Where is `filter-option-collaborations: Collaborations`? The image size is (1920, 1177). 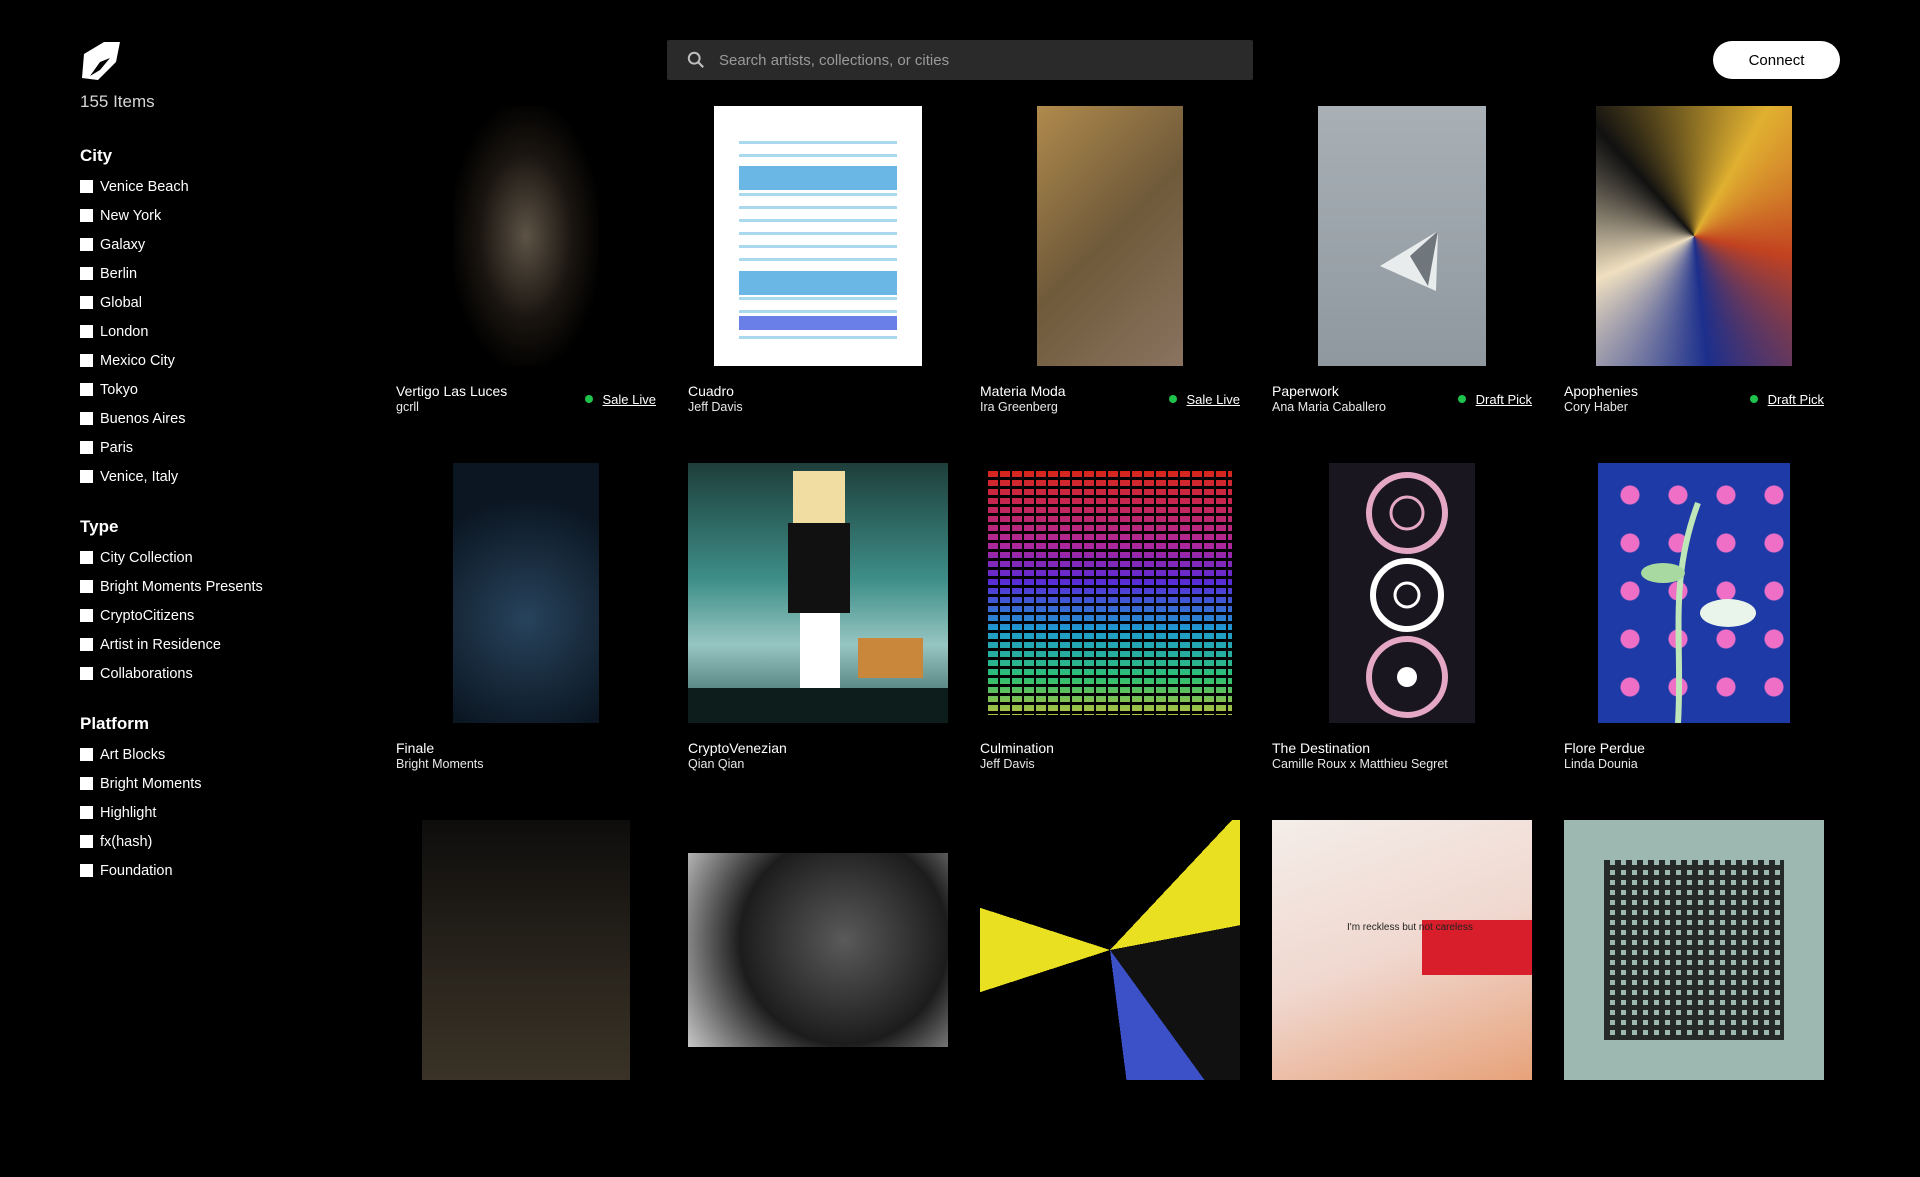 filter-option-collaborations: Collaborations is located at coordinates (210, 673).